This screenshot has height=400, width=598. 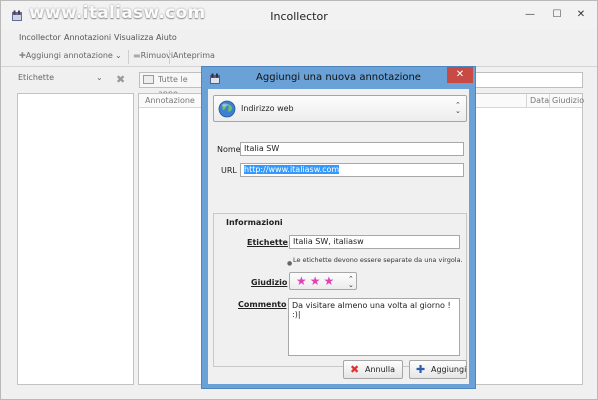 I want to click on minimize-button: —, so click(x=530, y=15).